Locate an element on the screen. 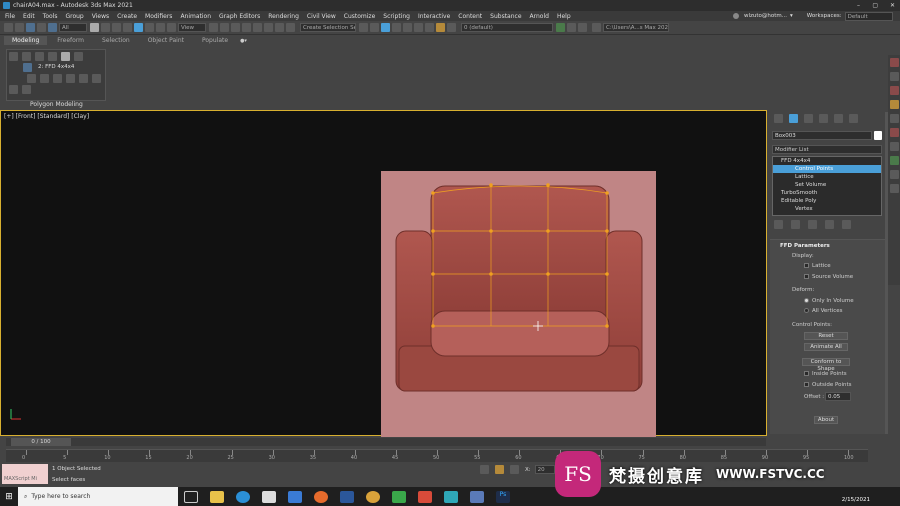 This screenshot has height=506, width=900. menu-item: Group is located at coordinates (74, 16).